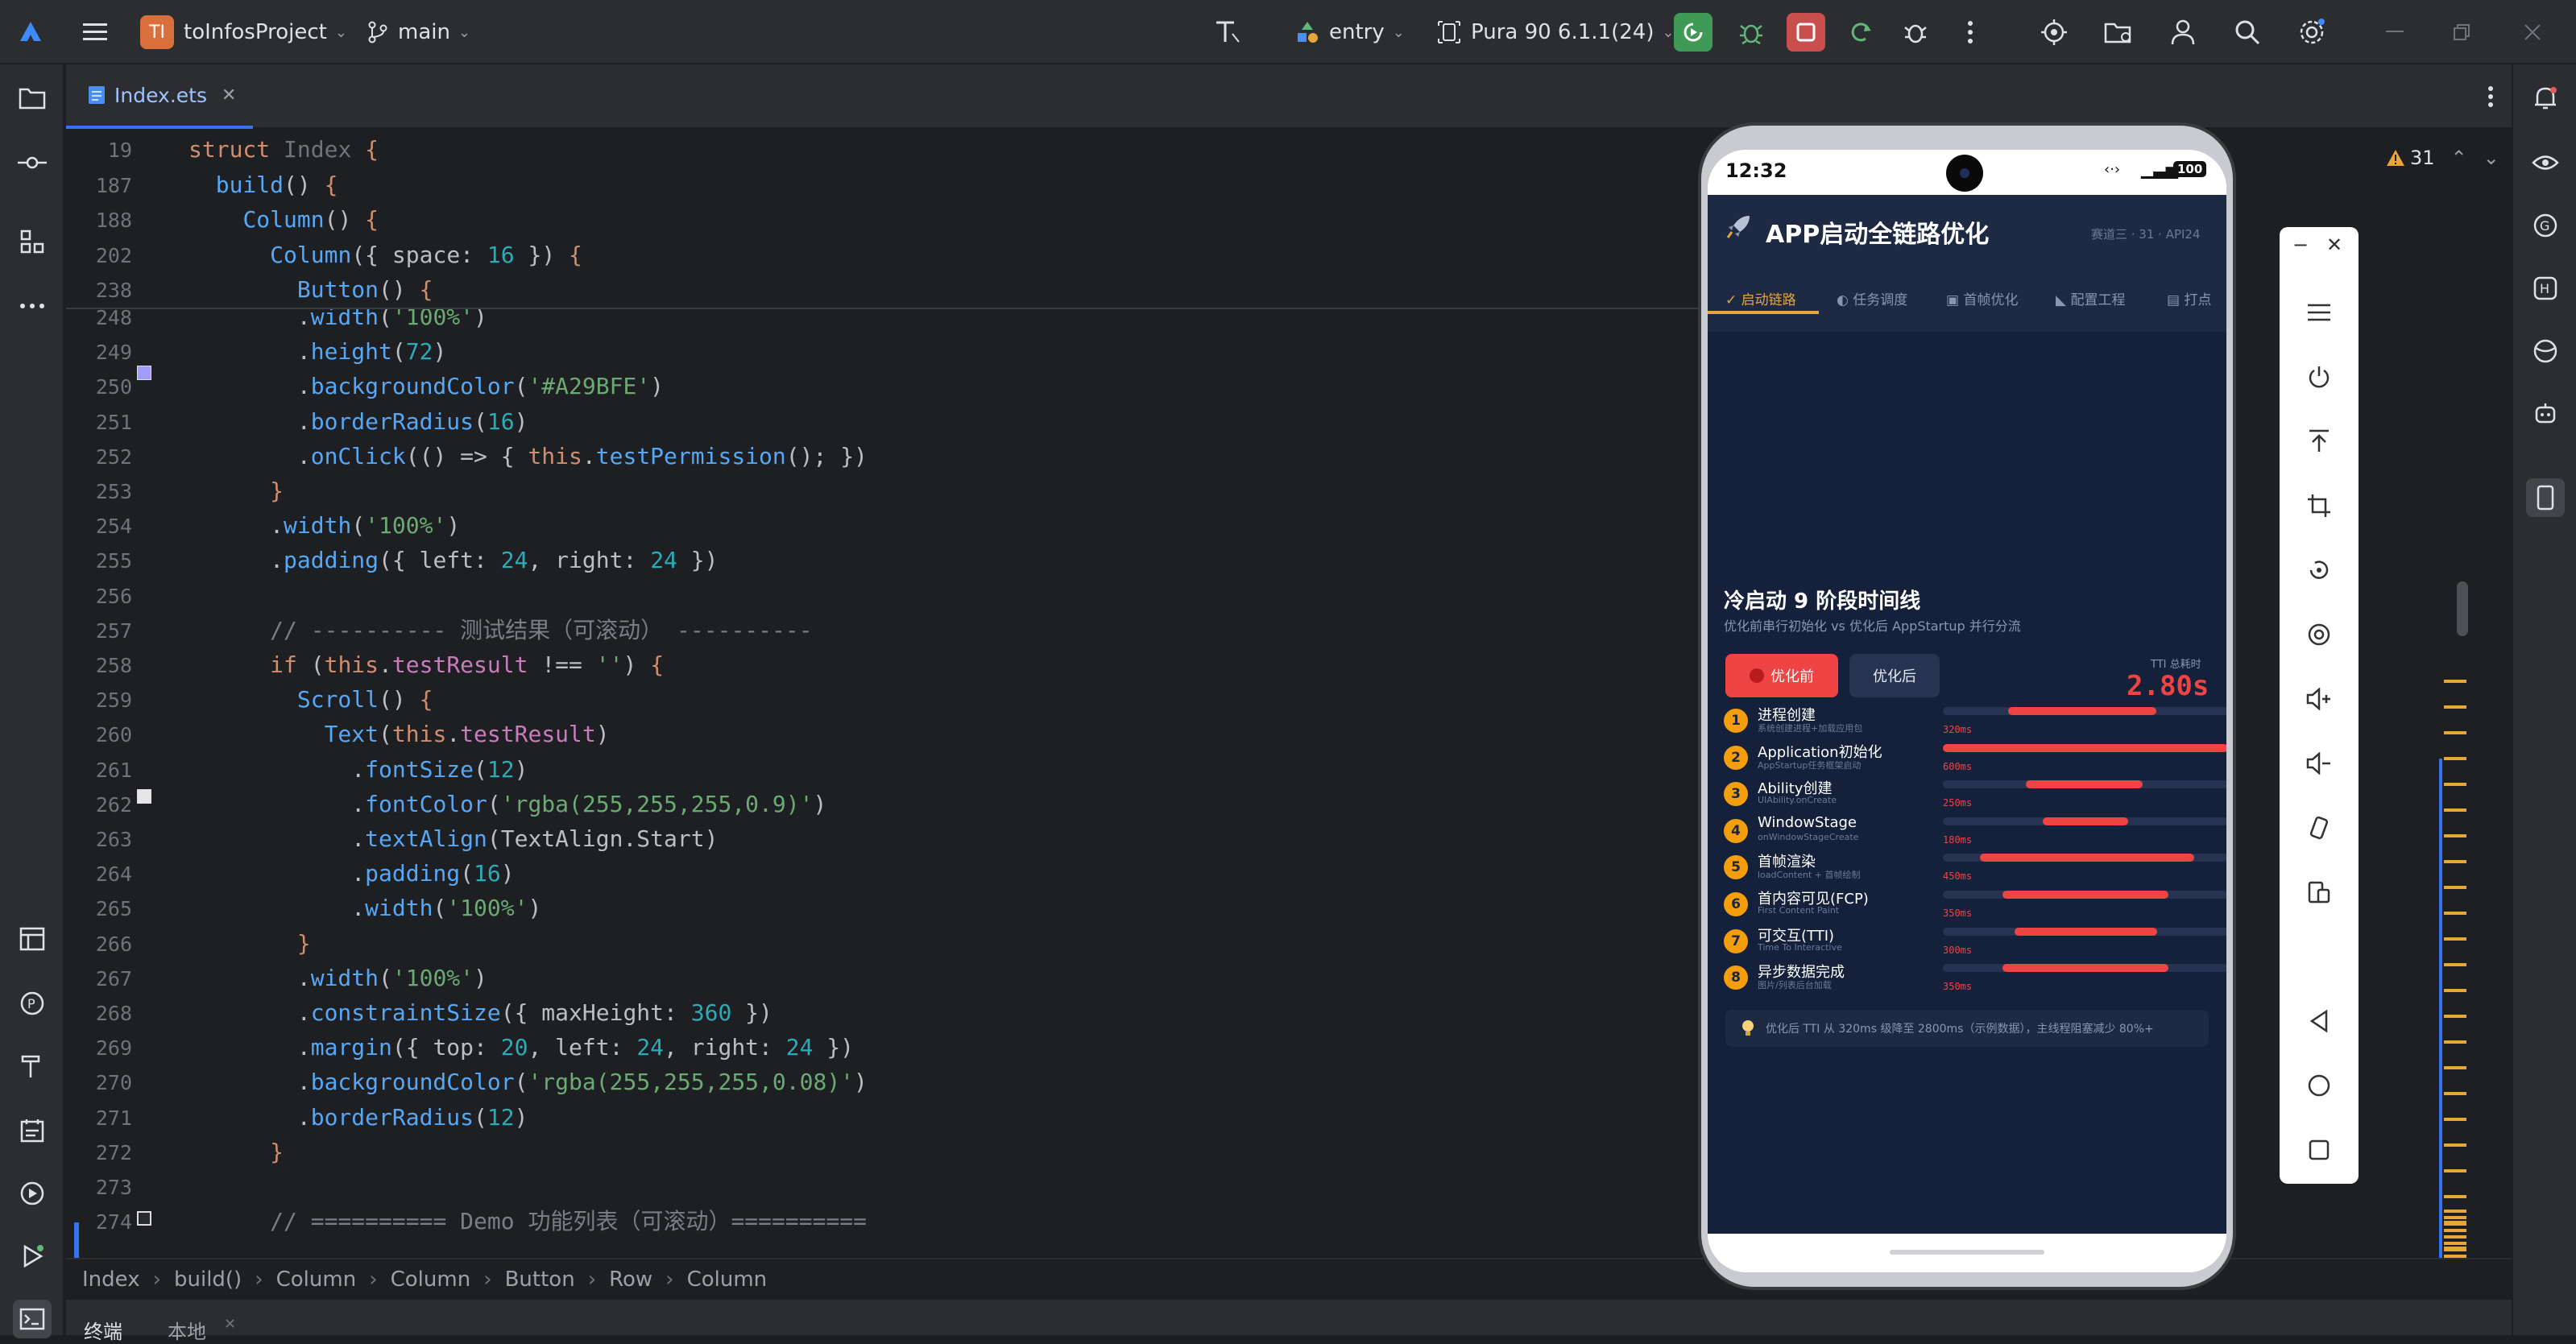 This screenshot has width=2576, height=1344. I want to click on stage-row: 8 异步数据完成 图片/列表后台加载 350ms, so click(1975, 978).